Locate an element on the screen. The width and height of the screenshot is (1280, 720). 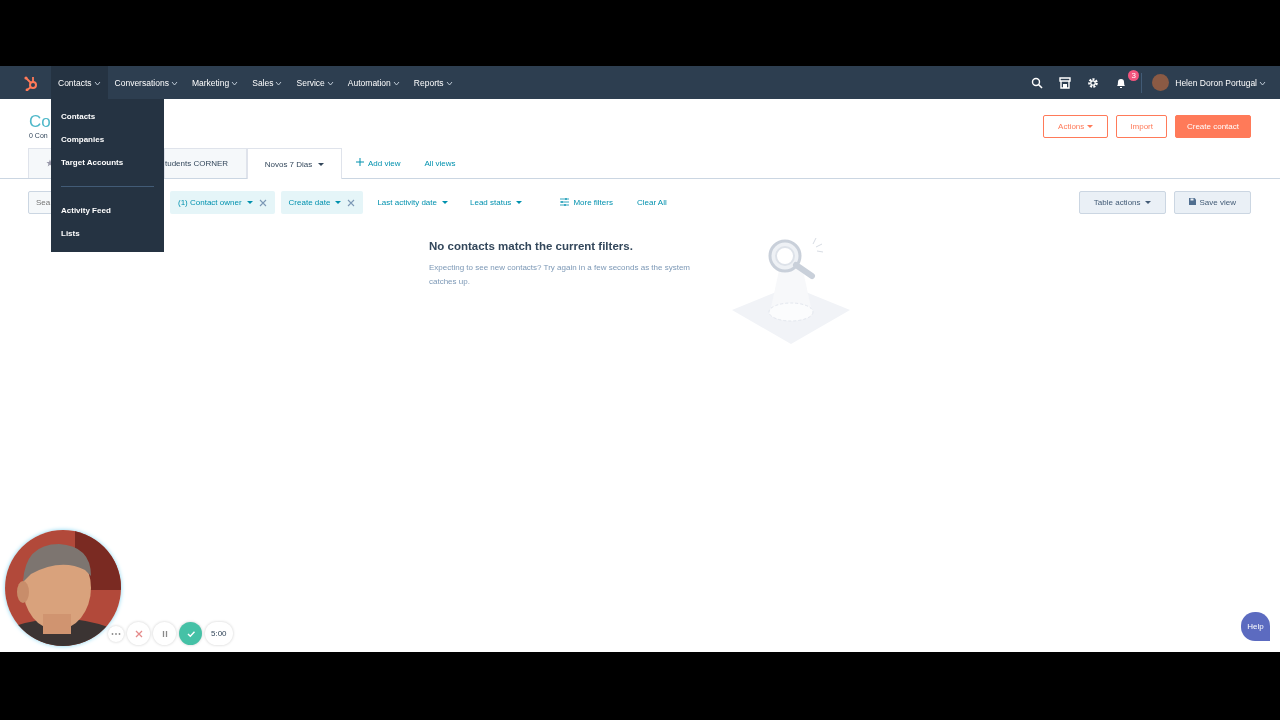
save-view-button: Save view is located at coordinates (1212, 202).